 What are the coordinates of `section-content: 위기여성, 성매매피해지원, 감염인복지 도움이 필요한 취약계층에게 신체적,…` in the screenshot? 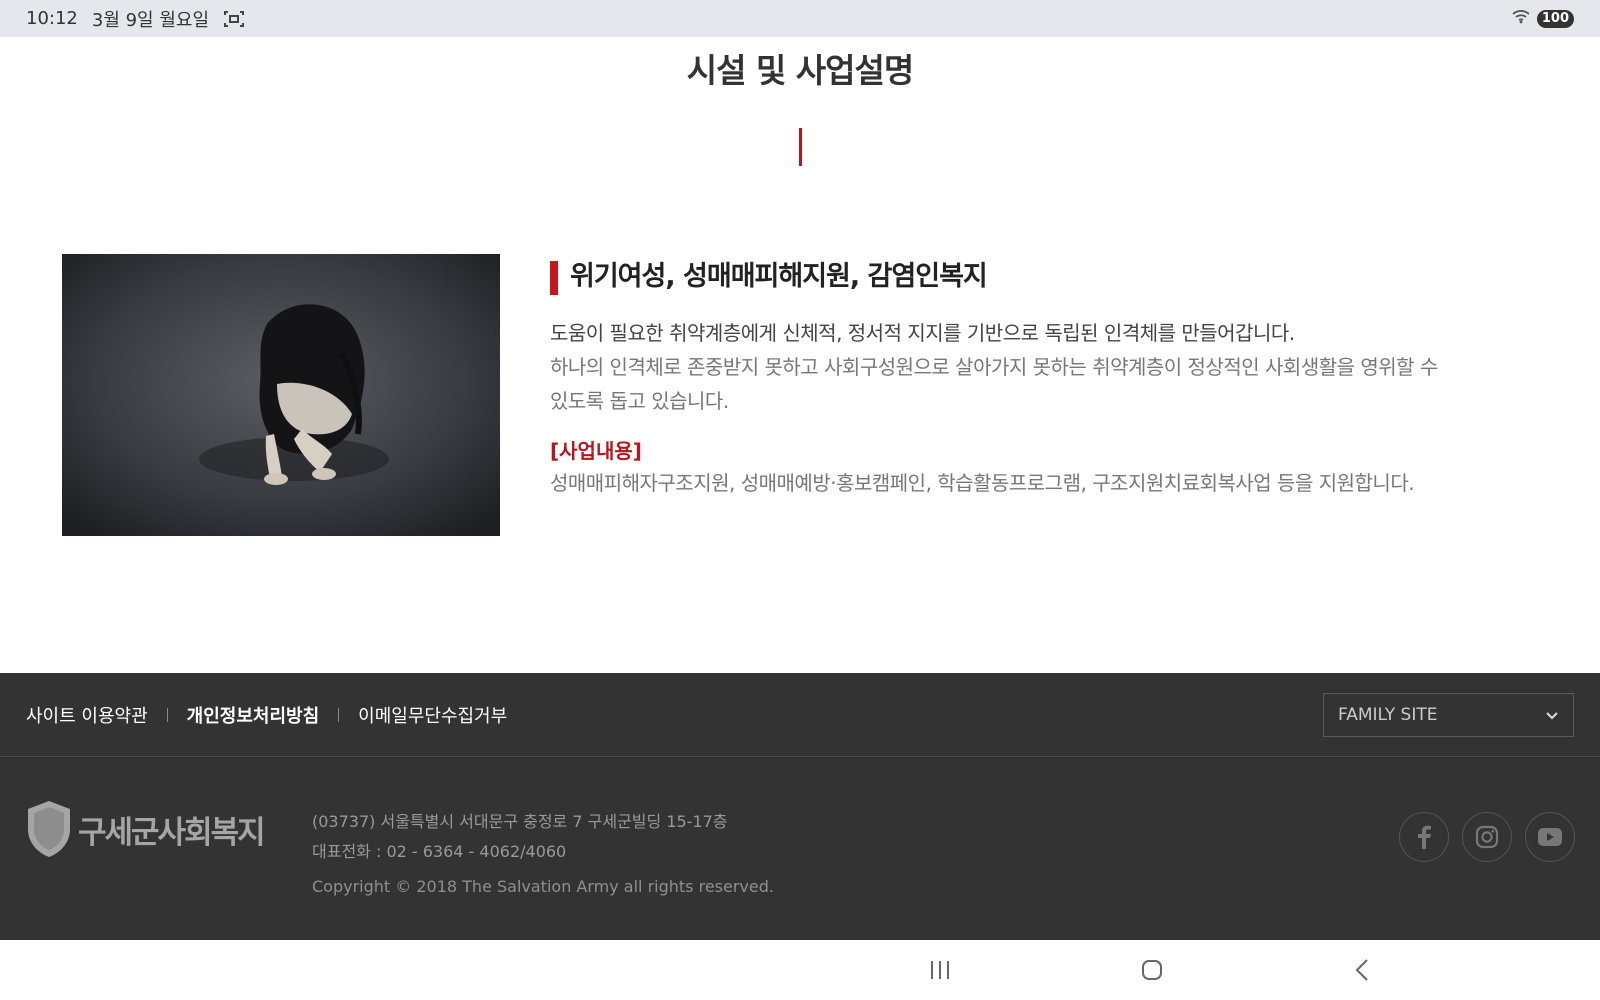 It's located at (1045, 379).